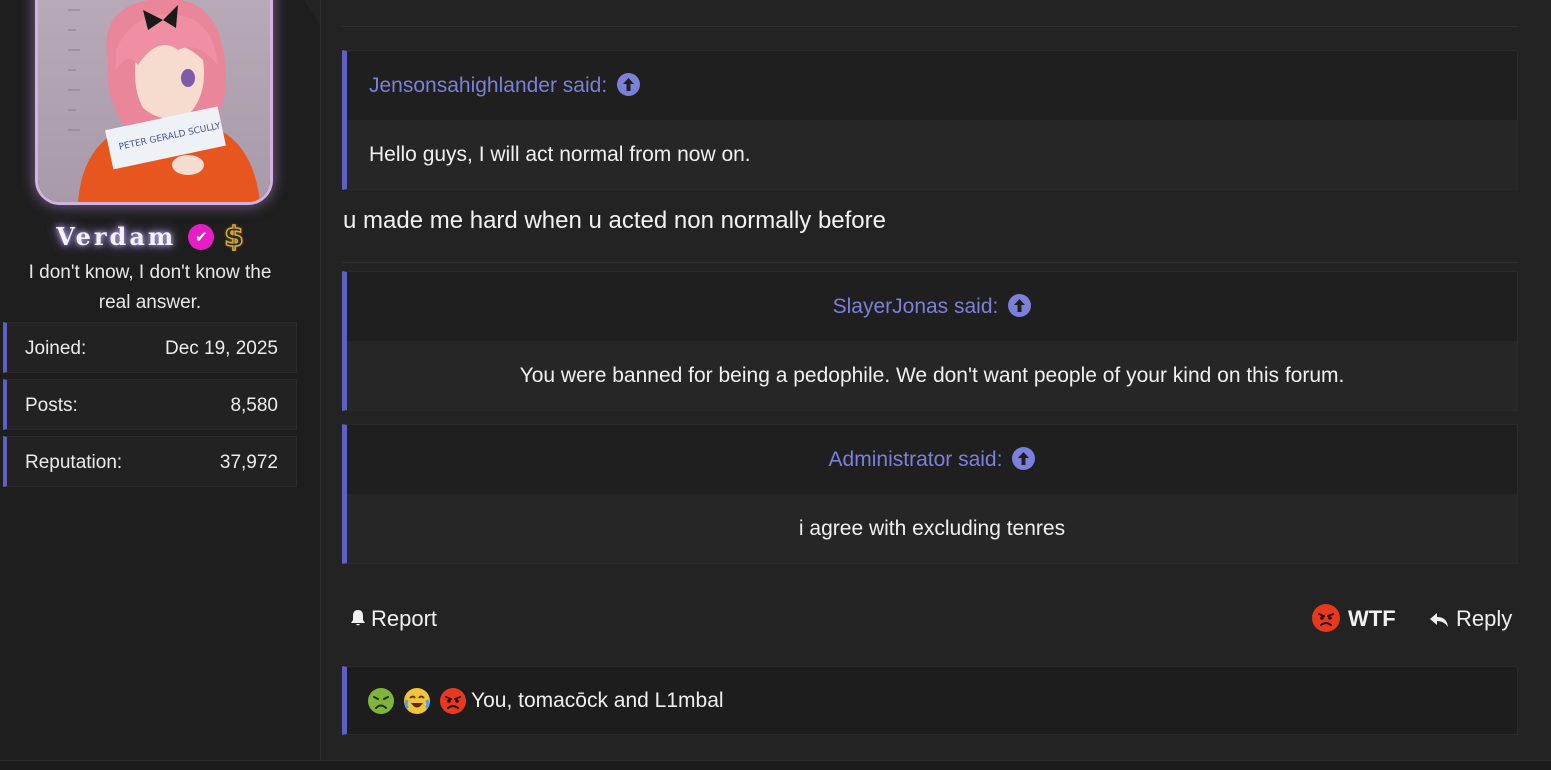 The height and width of the screenshot is (770, 1551). I want to click on reply-button: Reply, so click(1470, 619).